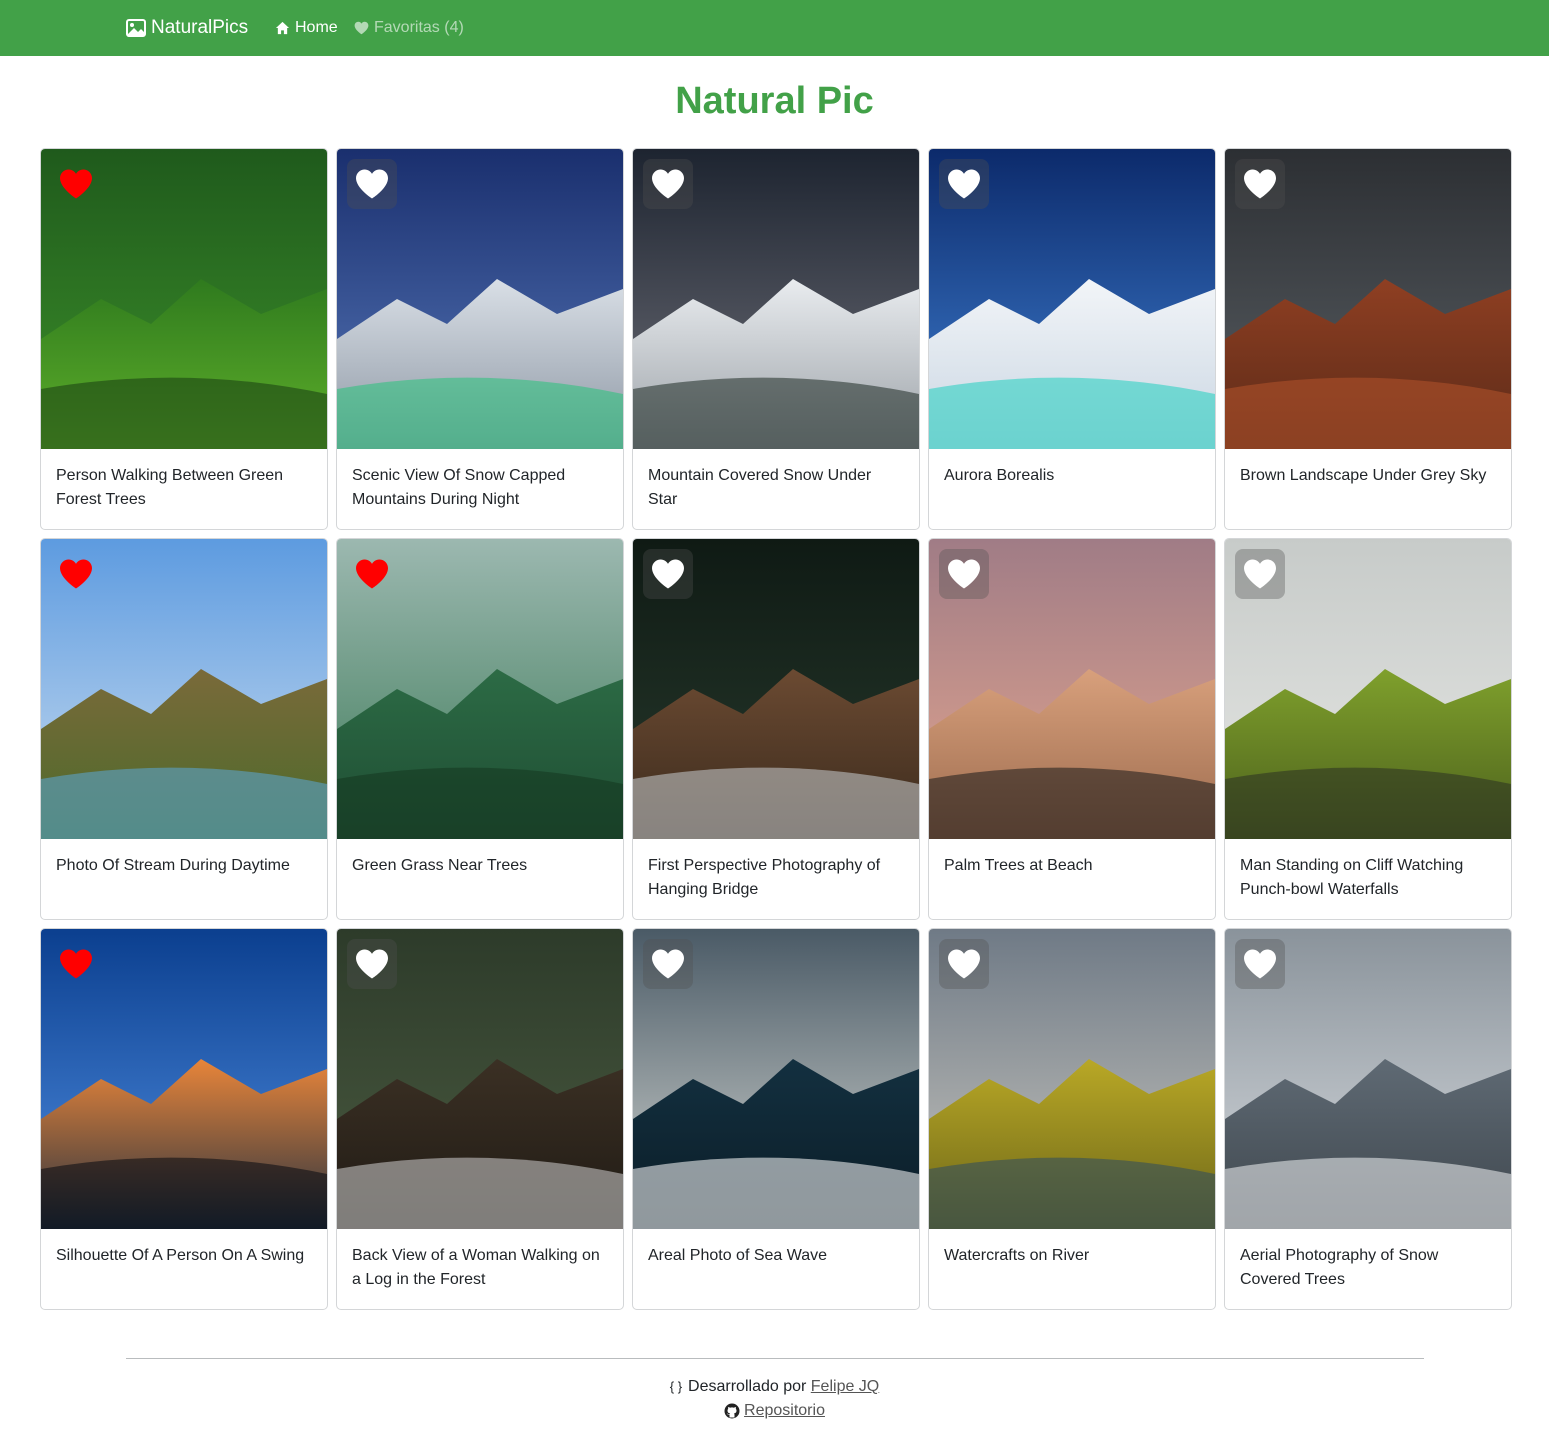 Image resolution: width=1549 pixels, height=1439 pixels. I want to click on footer-repo: Repositorio, so click(774, 1411).